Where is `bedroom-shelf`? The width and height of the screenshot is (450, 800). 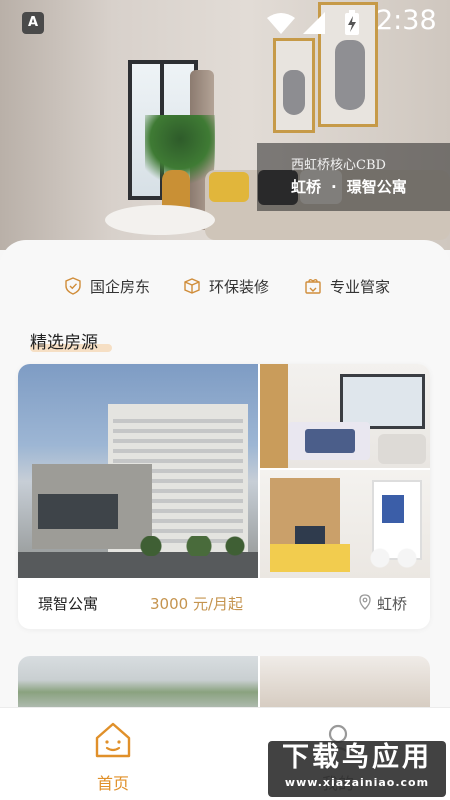 bedroom-shelf is located at coordinates (274, 416).